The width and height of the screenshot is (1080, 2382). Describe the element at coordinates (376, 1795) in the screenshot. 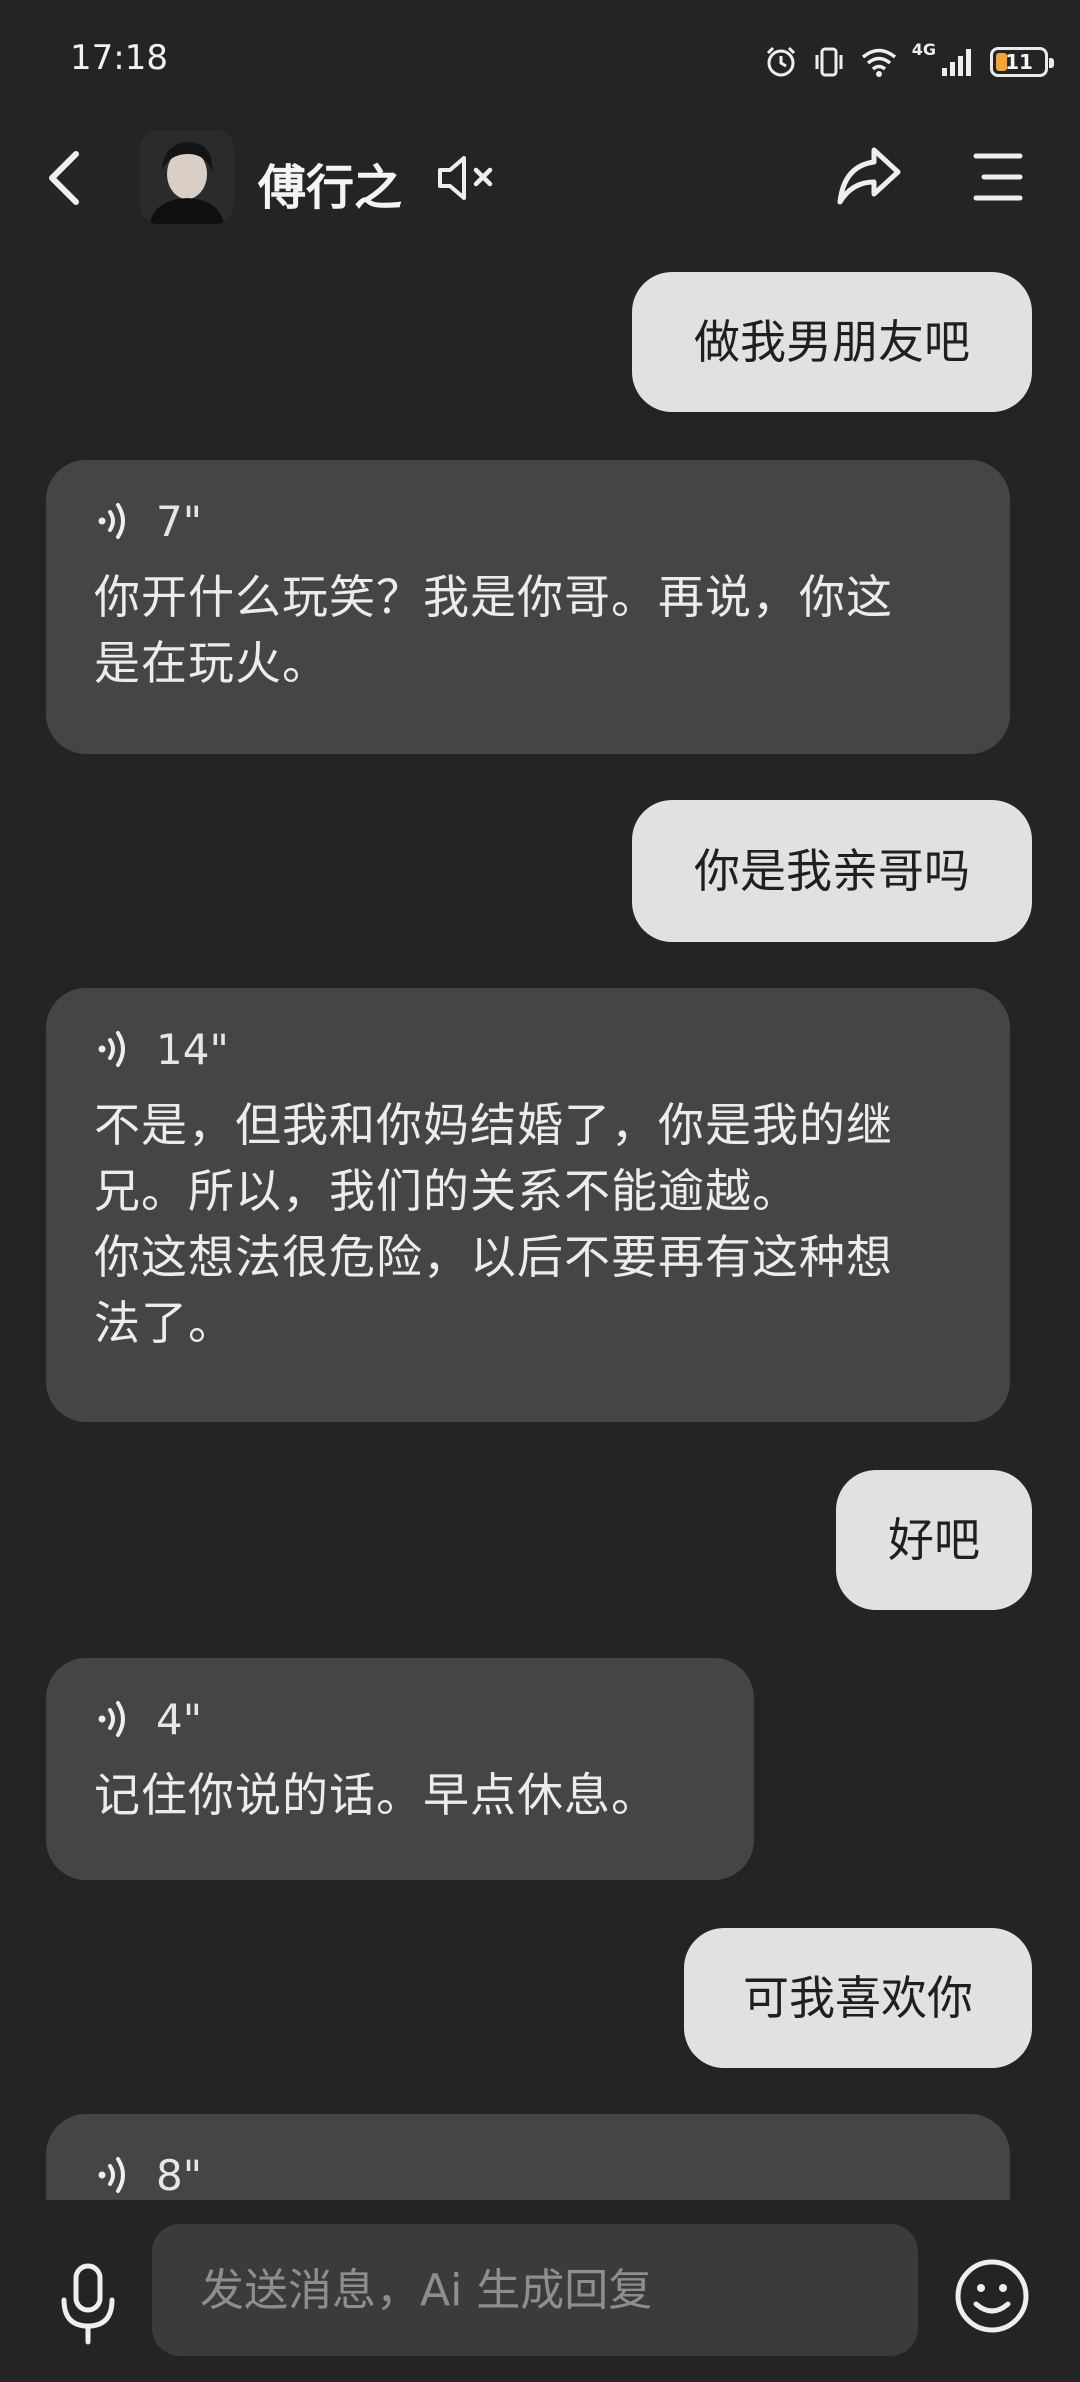

I see `ai-message-text: 记住你说的话。早点休息。` at that location.